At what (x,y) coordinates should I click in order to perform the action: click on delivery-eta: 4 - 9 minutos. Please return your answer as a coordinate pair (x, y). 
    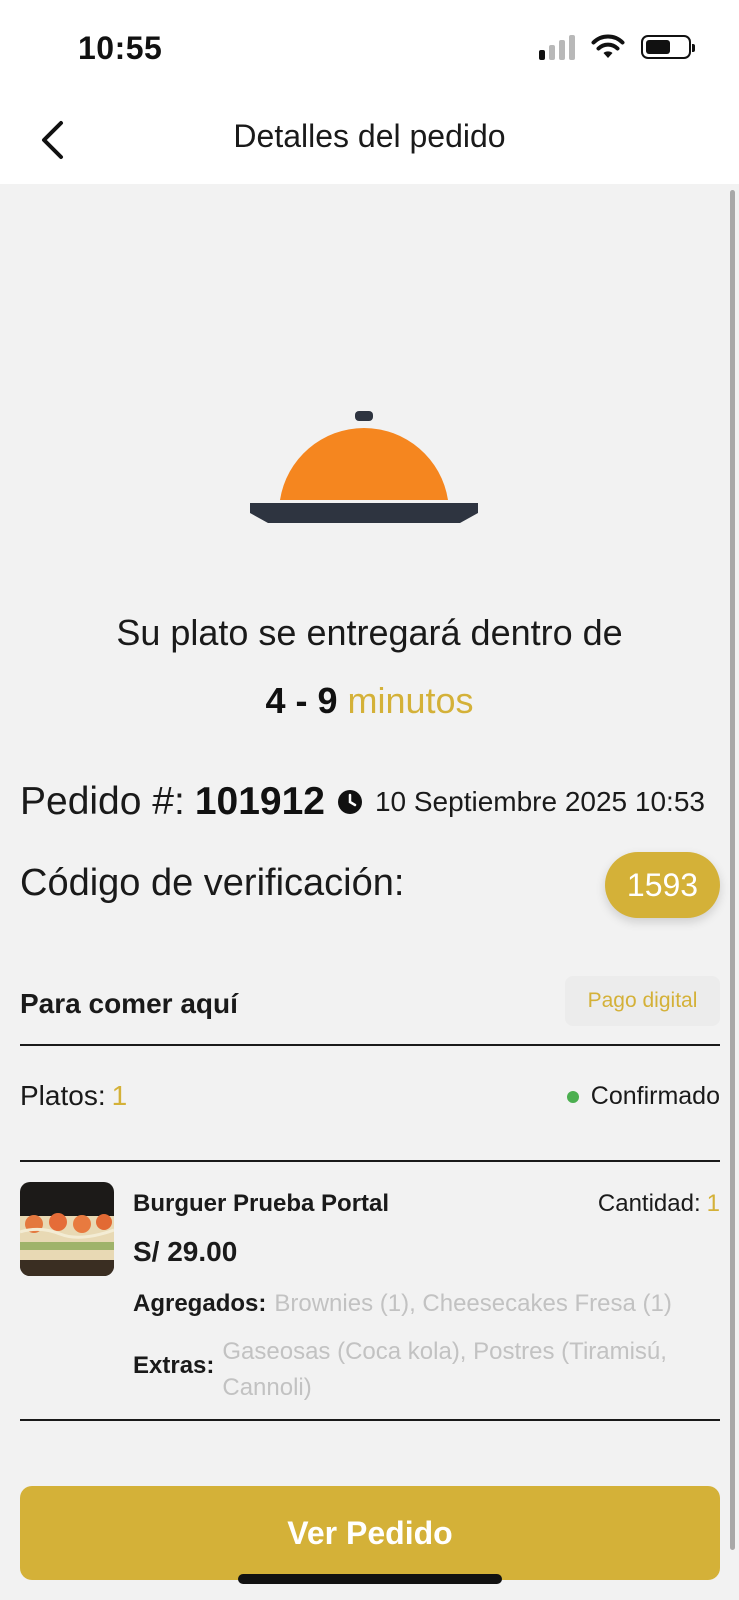
    Looking at the image, I should click on (369, 701).